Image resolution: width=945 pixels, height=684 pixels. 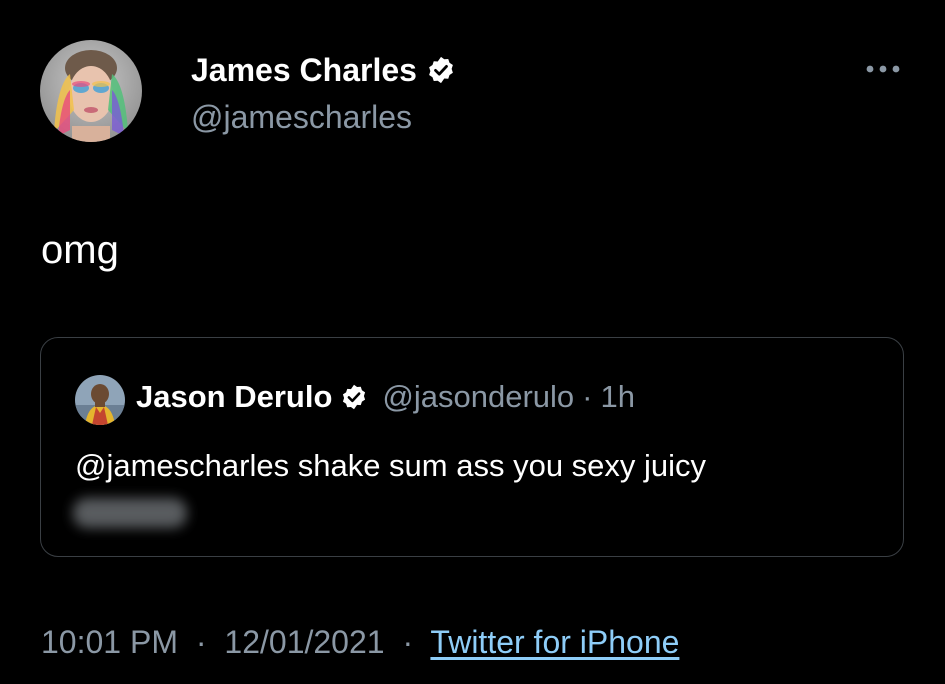 I want to click on tweet-date: 12/01/2021, so click(x=304, y=642).